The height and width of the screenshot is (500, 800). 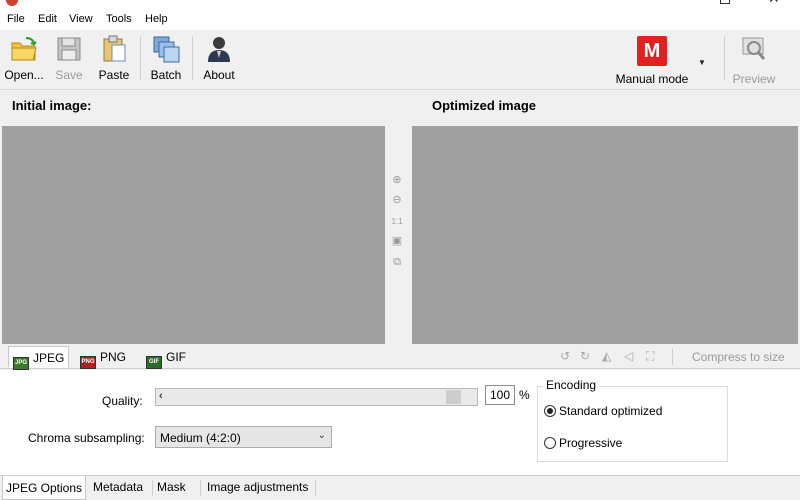 What do you see at coordinates (606, 356) in the screenshot?
I see `flip-horizontal-icon: ◭` at bounding box center [606, 356].